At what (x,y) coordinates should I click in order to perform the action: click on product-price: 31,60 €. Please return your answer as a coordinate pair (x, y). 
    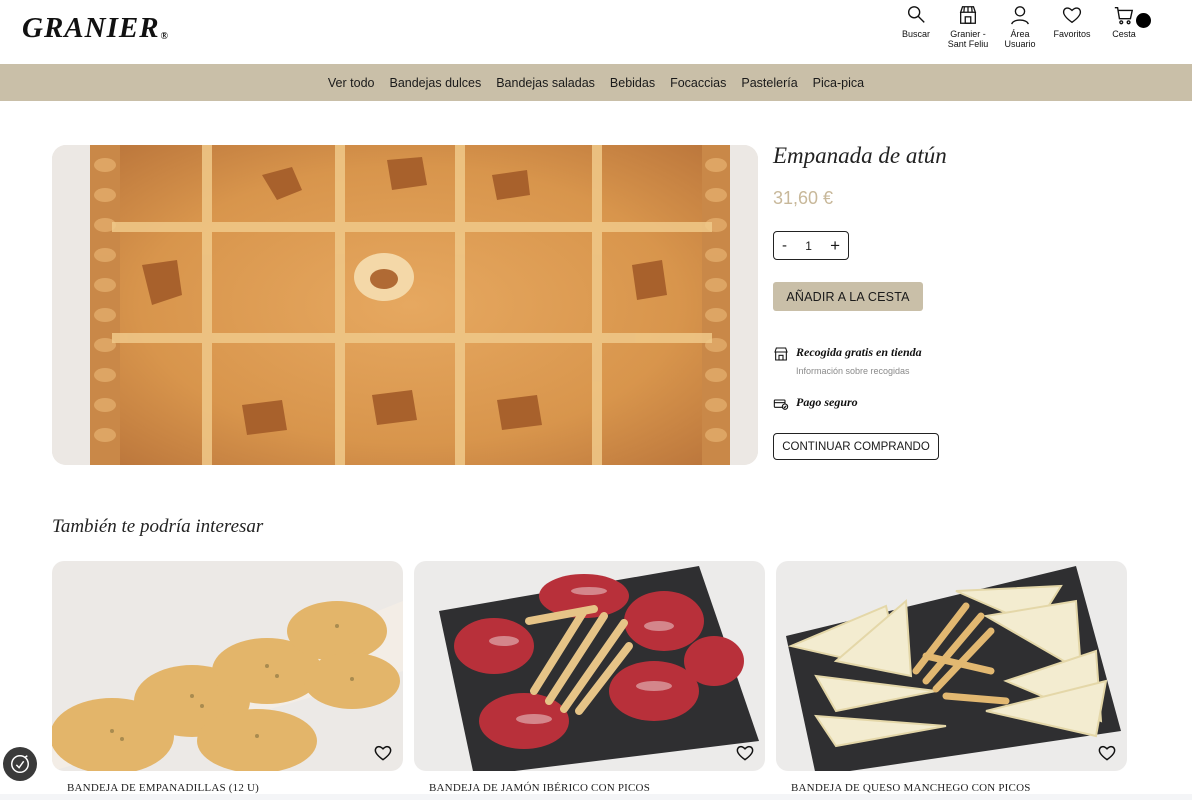
    Looking at the image, I should click on (803, 198).